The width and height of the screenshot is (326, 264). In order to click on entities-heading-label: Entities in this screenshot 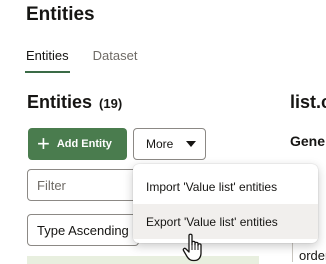, I will do `click(60, 102)`.